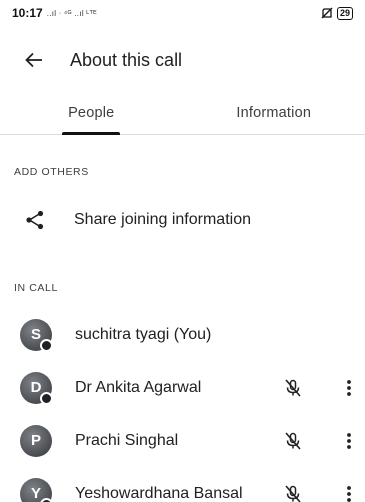 The image size is (365, 502). Describe the element at coordinates (51, 172) in the screenshot. I see `add-others-header: ADD OTHERS` at that location.